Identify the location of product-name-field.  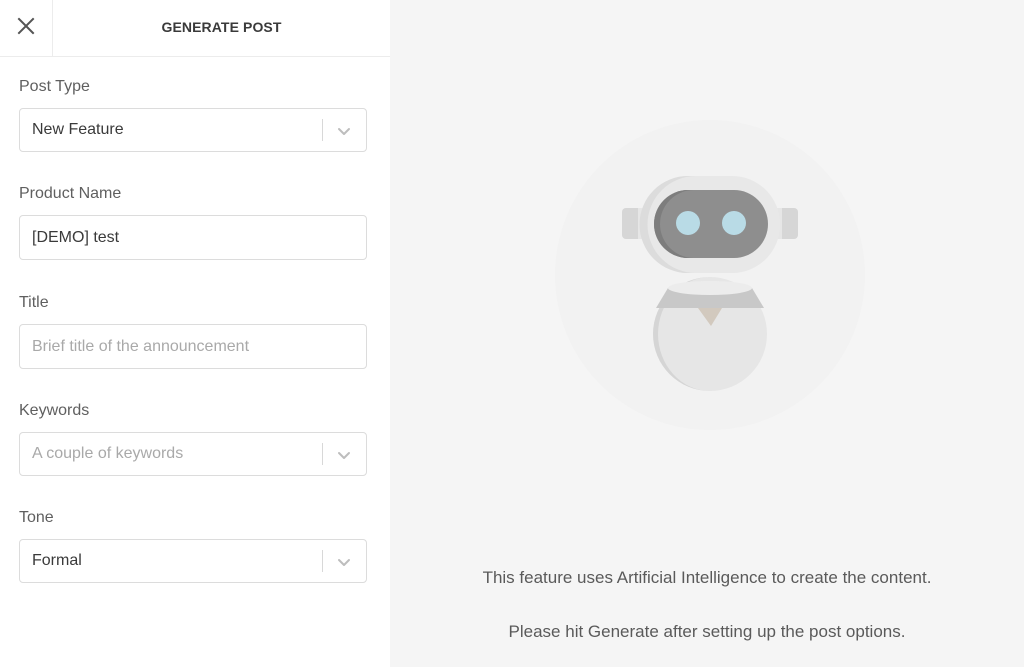
(193, 237).